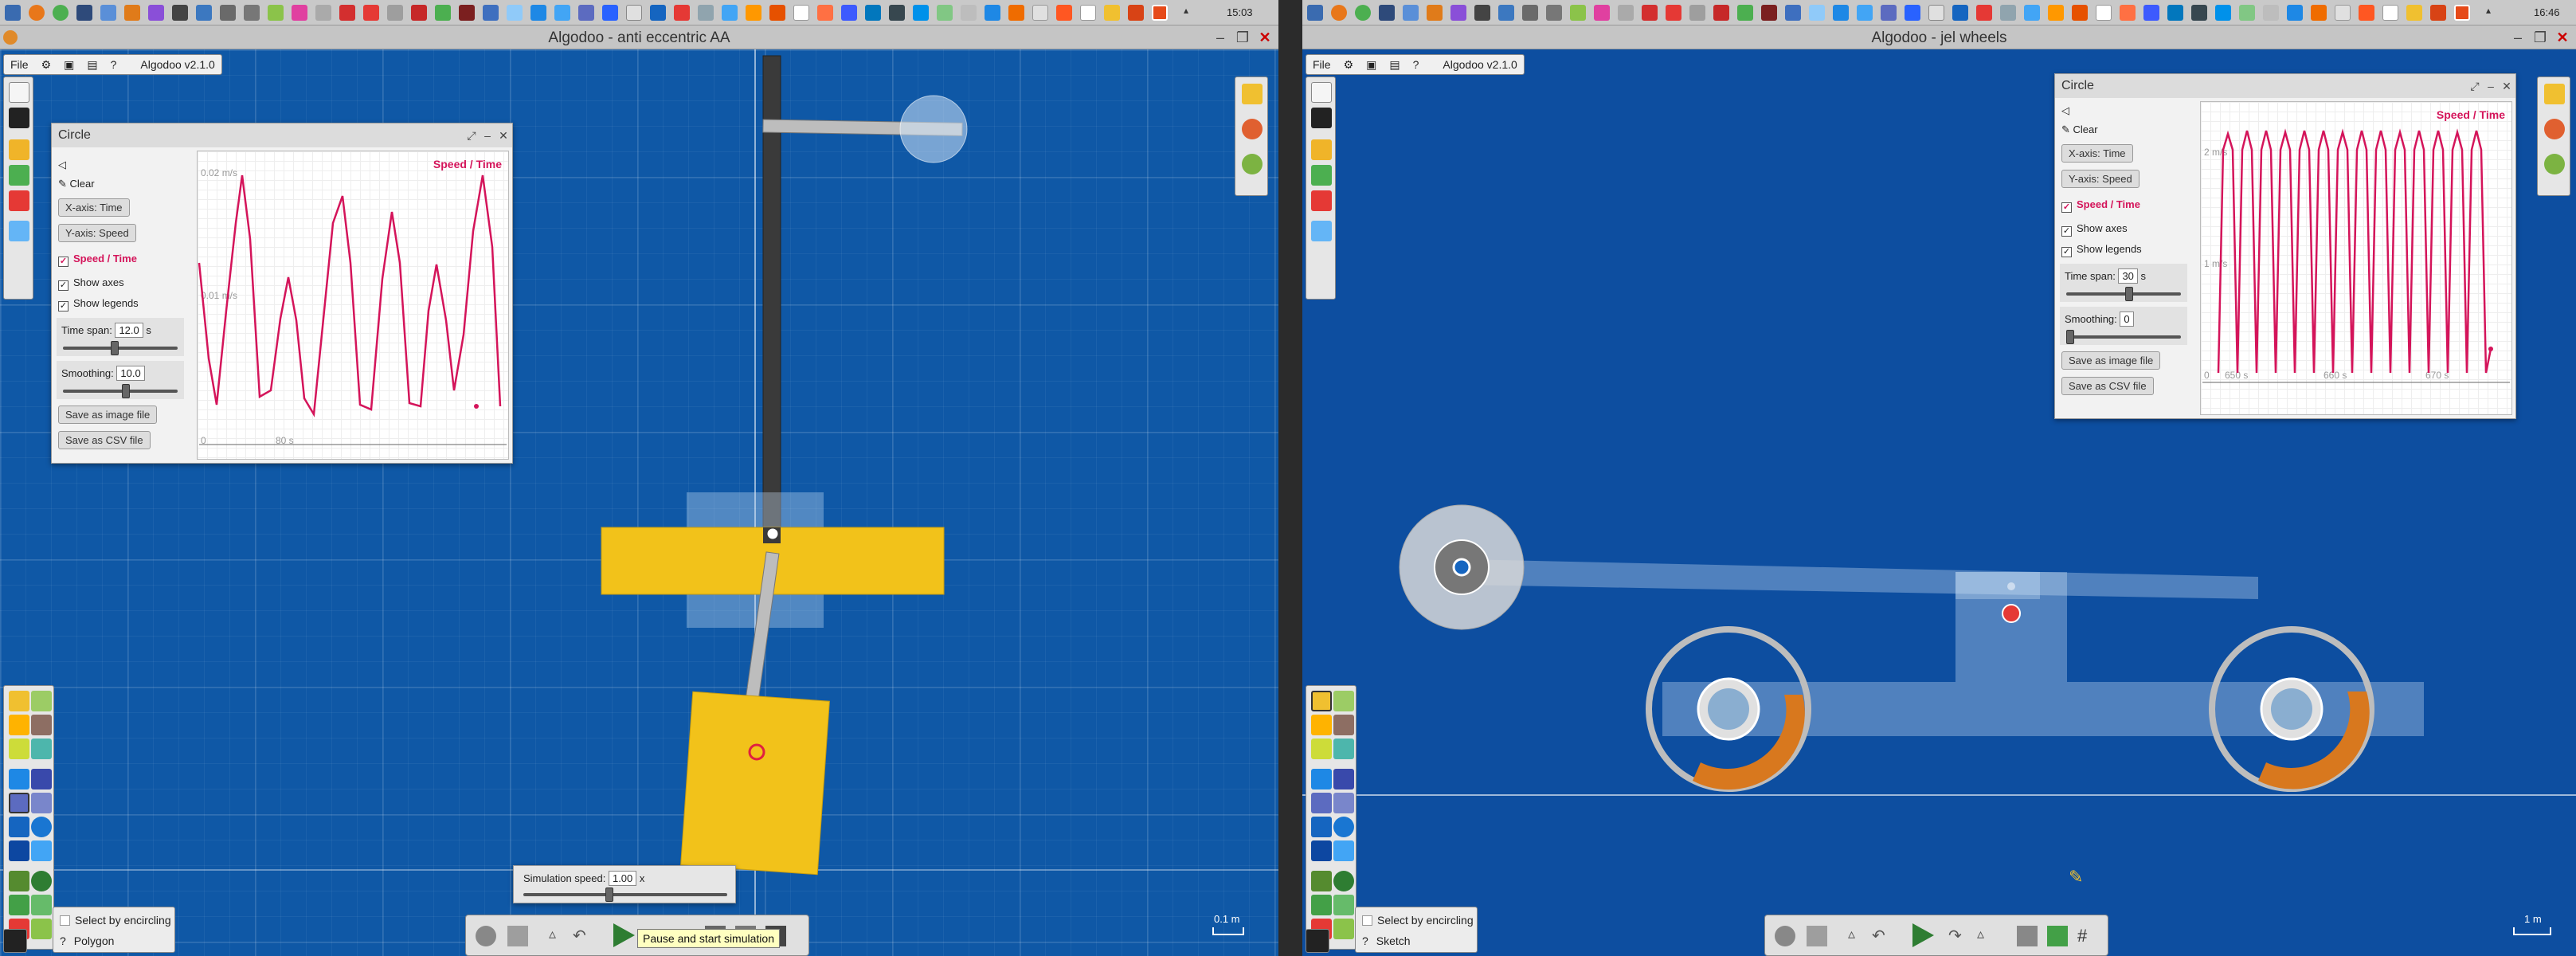 The width and height of the screenshot is (2576, 956). What do you see at coordinates (19, 92) in the screenshot?
I see `new-file-icon` at bounding box center [19, 92].